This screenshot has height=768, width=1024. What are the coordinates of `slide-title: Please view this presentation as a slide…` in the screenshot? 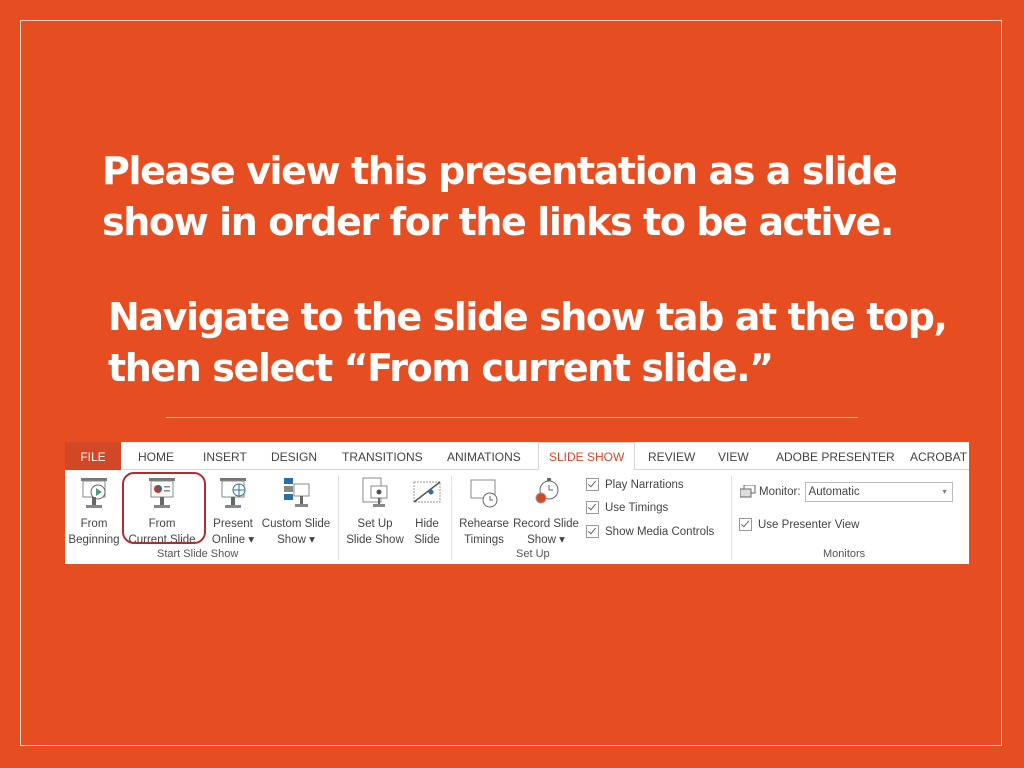 It's located at (500, 196).